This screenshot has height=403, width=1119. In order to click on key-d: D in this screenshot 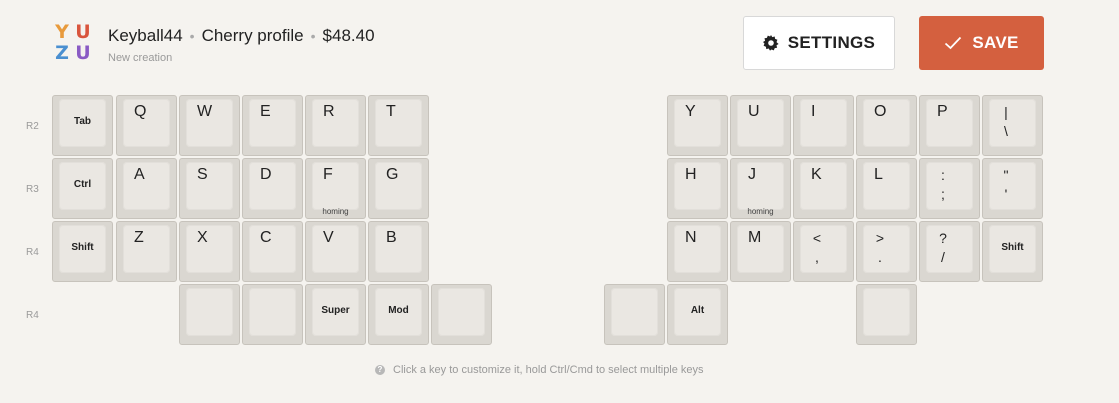, I will do `click(272, 188)`.